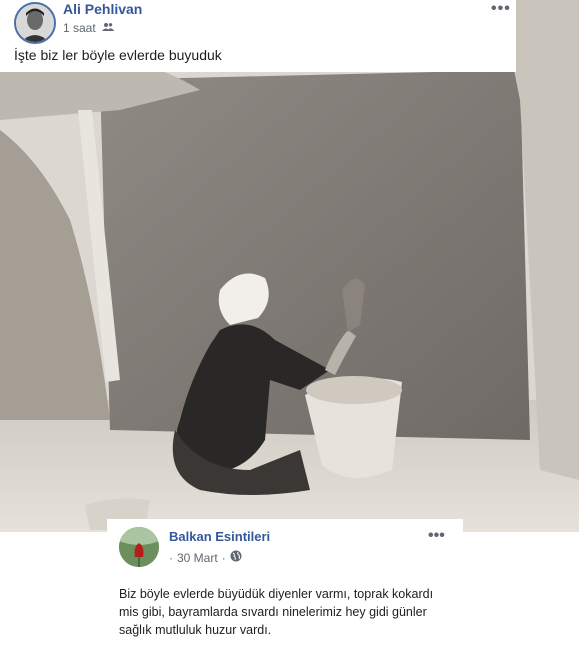  I want to click on author-avatar, so click(35, 23).